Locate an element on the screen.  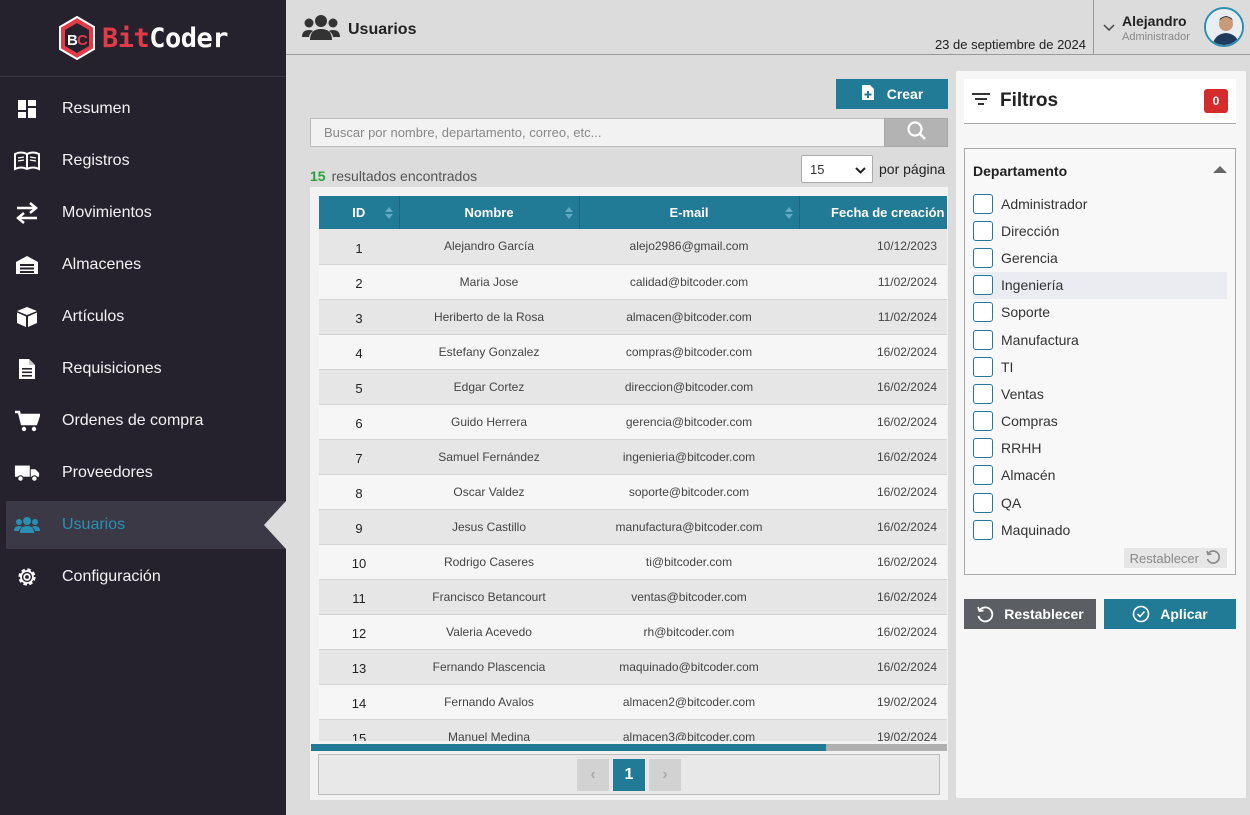
reset-department-label: Restablecer is located at coordinates (1164, 558).